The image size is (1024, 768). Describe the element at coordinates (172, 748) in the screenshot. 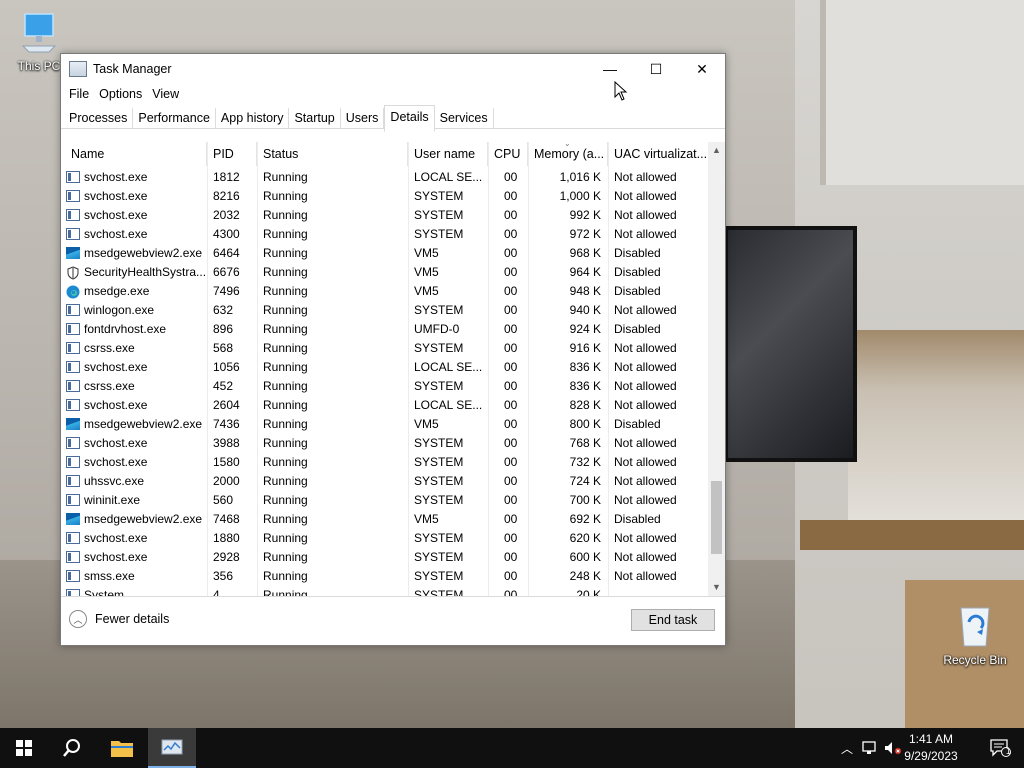

I see `taskbar-task-manager` at that location.